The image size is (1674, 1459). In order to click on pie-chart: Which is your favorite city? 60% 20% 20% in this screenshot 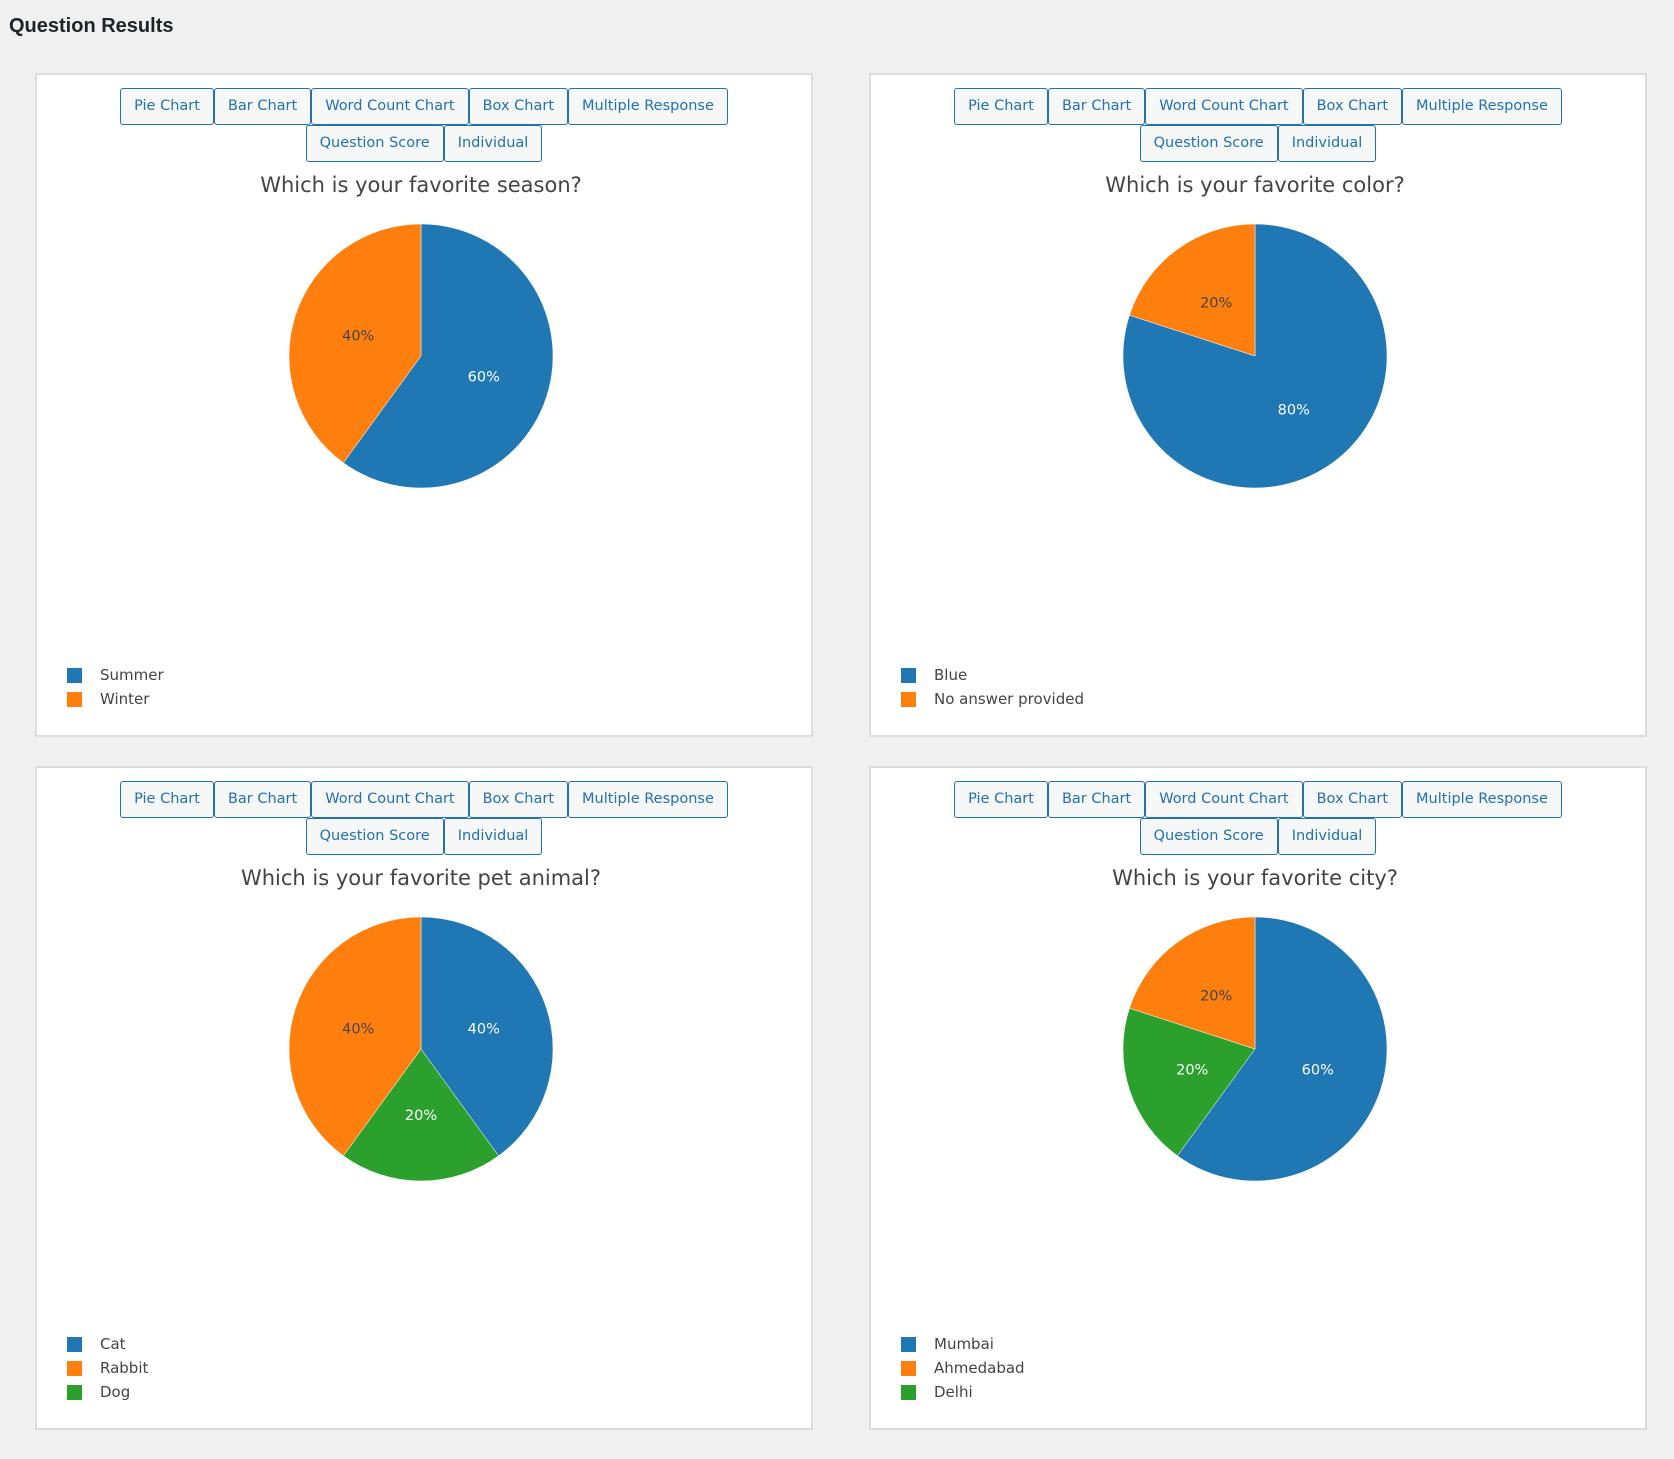, I will do `click(1255, 1024)`.